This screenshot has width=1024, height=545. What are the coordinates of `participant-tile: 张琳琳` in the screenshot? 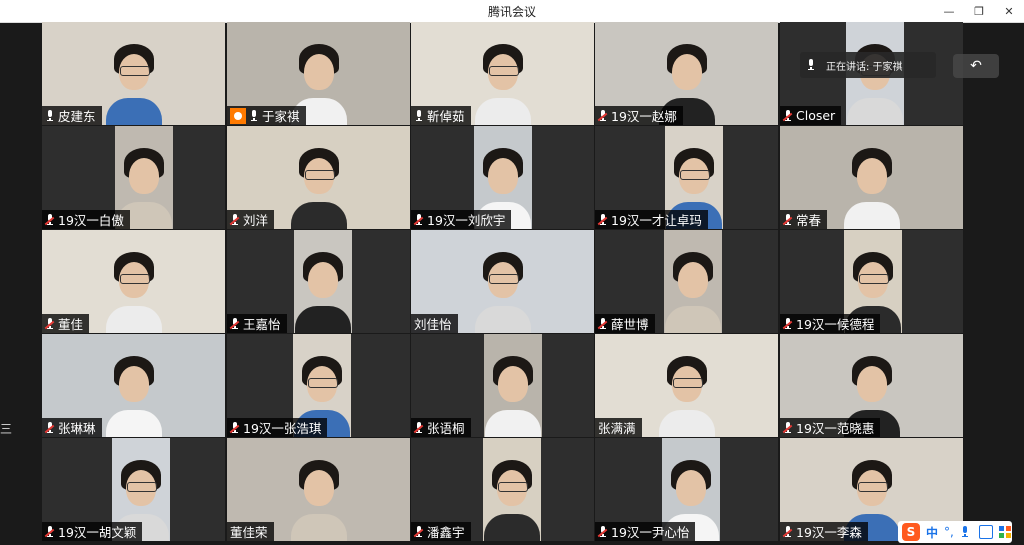 It's located at (133, 385).